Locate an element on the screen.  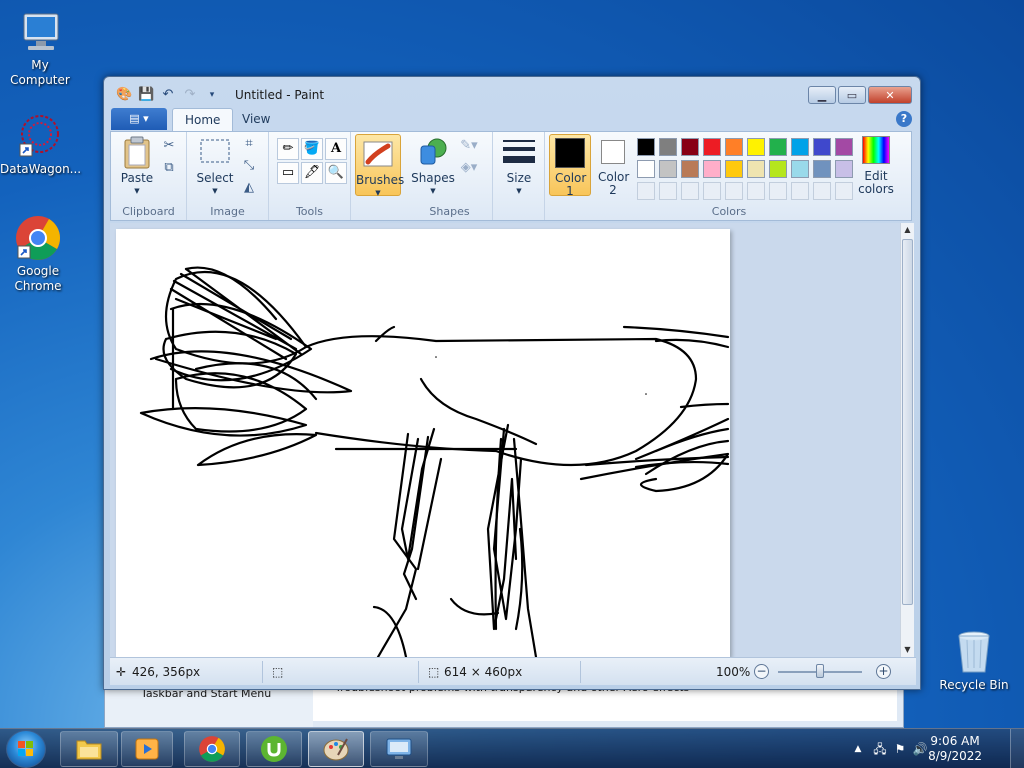
network-icon: 🖧 is located at coordinates (880, 749).